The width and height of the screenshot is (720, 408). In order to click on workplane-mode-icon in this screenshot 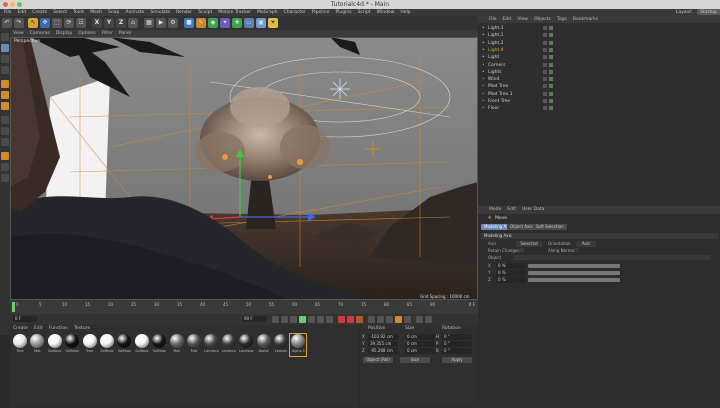, I will do `click(5, 70)`.